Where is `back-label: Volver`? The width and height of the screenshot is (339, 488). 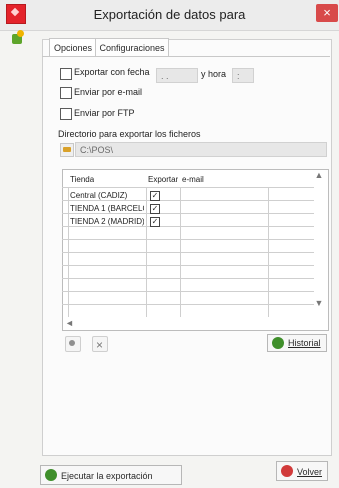 back-label: Volver is located at coordinates (310, 472).